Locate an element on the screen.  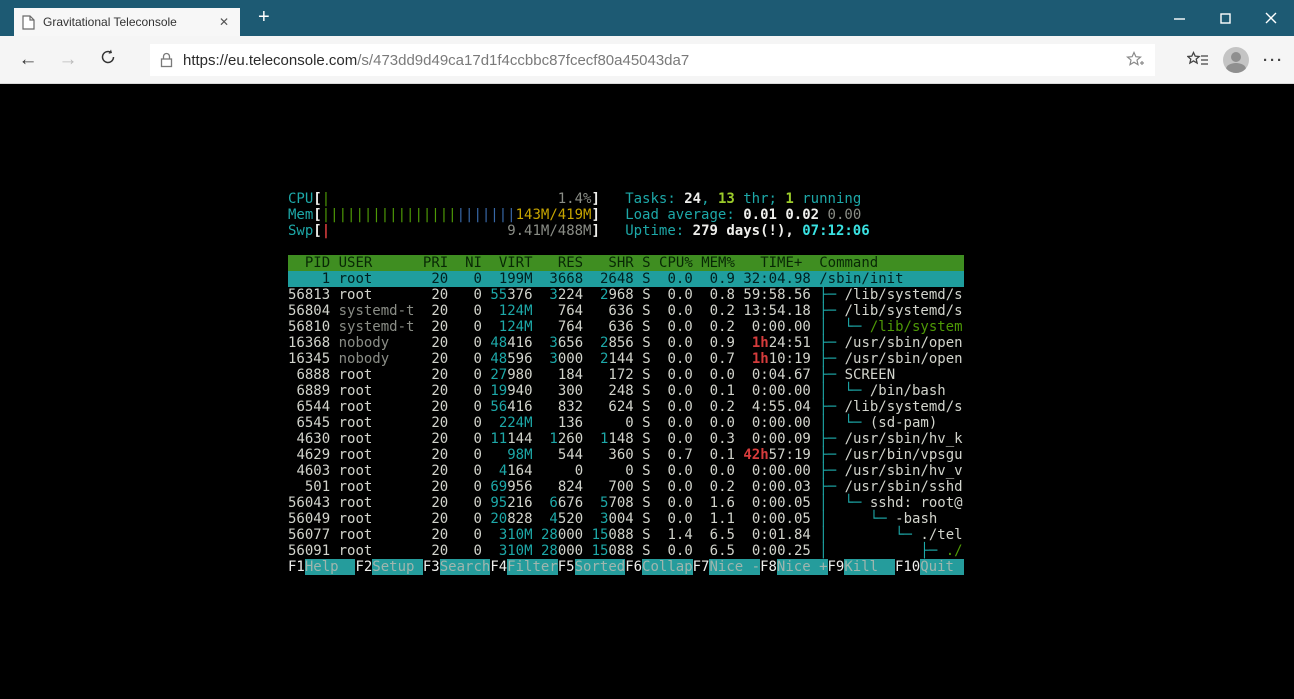
fkey-f5: F5 is located at coordinates (566, 567).